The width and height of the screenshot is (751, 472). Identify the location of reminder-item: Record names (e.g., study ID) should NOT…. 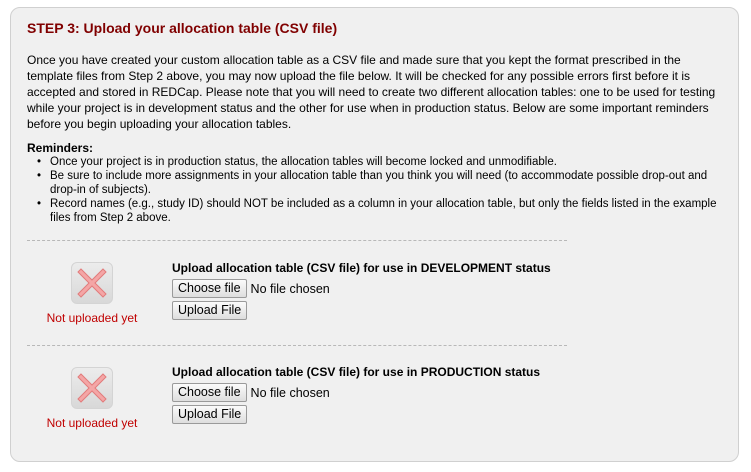
(377, 211).